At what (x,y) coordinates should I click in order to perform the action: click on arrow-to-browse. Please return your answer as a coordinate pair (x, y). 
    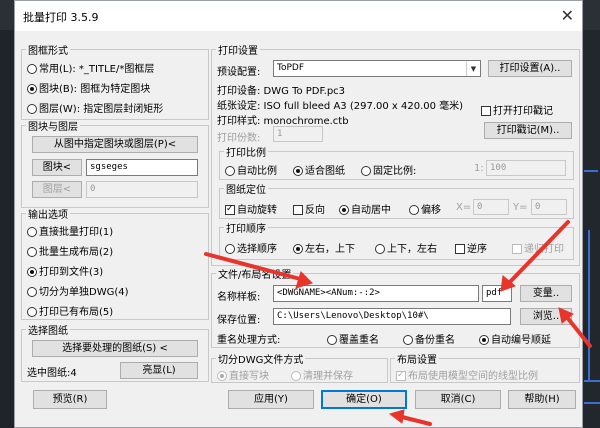
    Looking at the image, I should click on (578, 331).